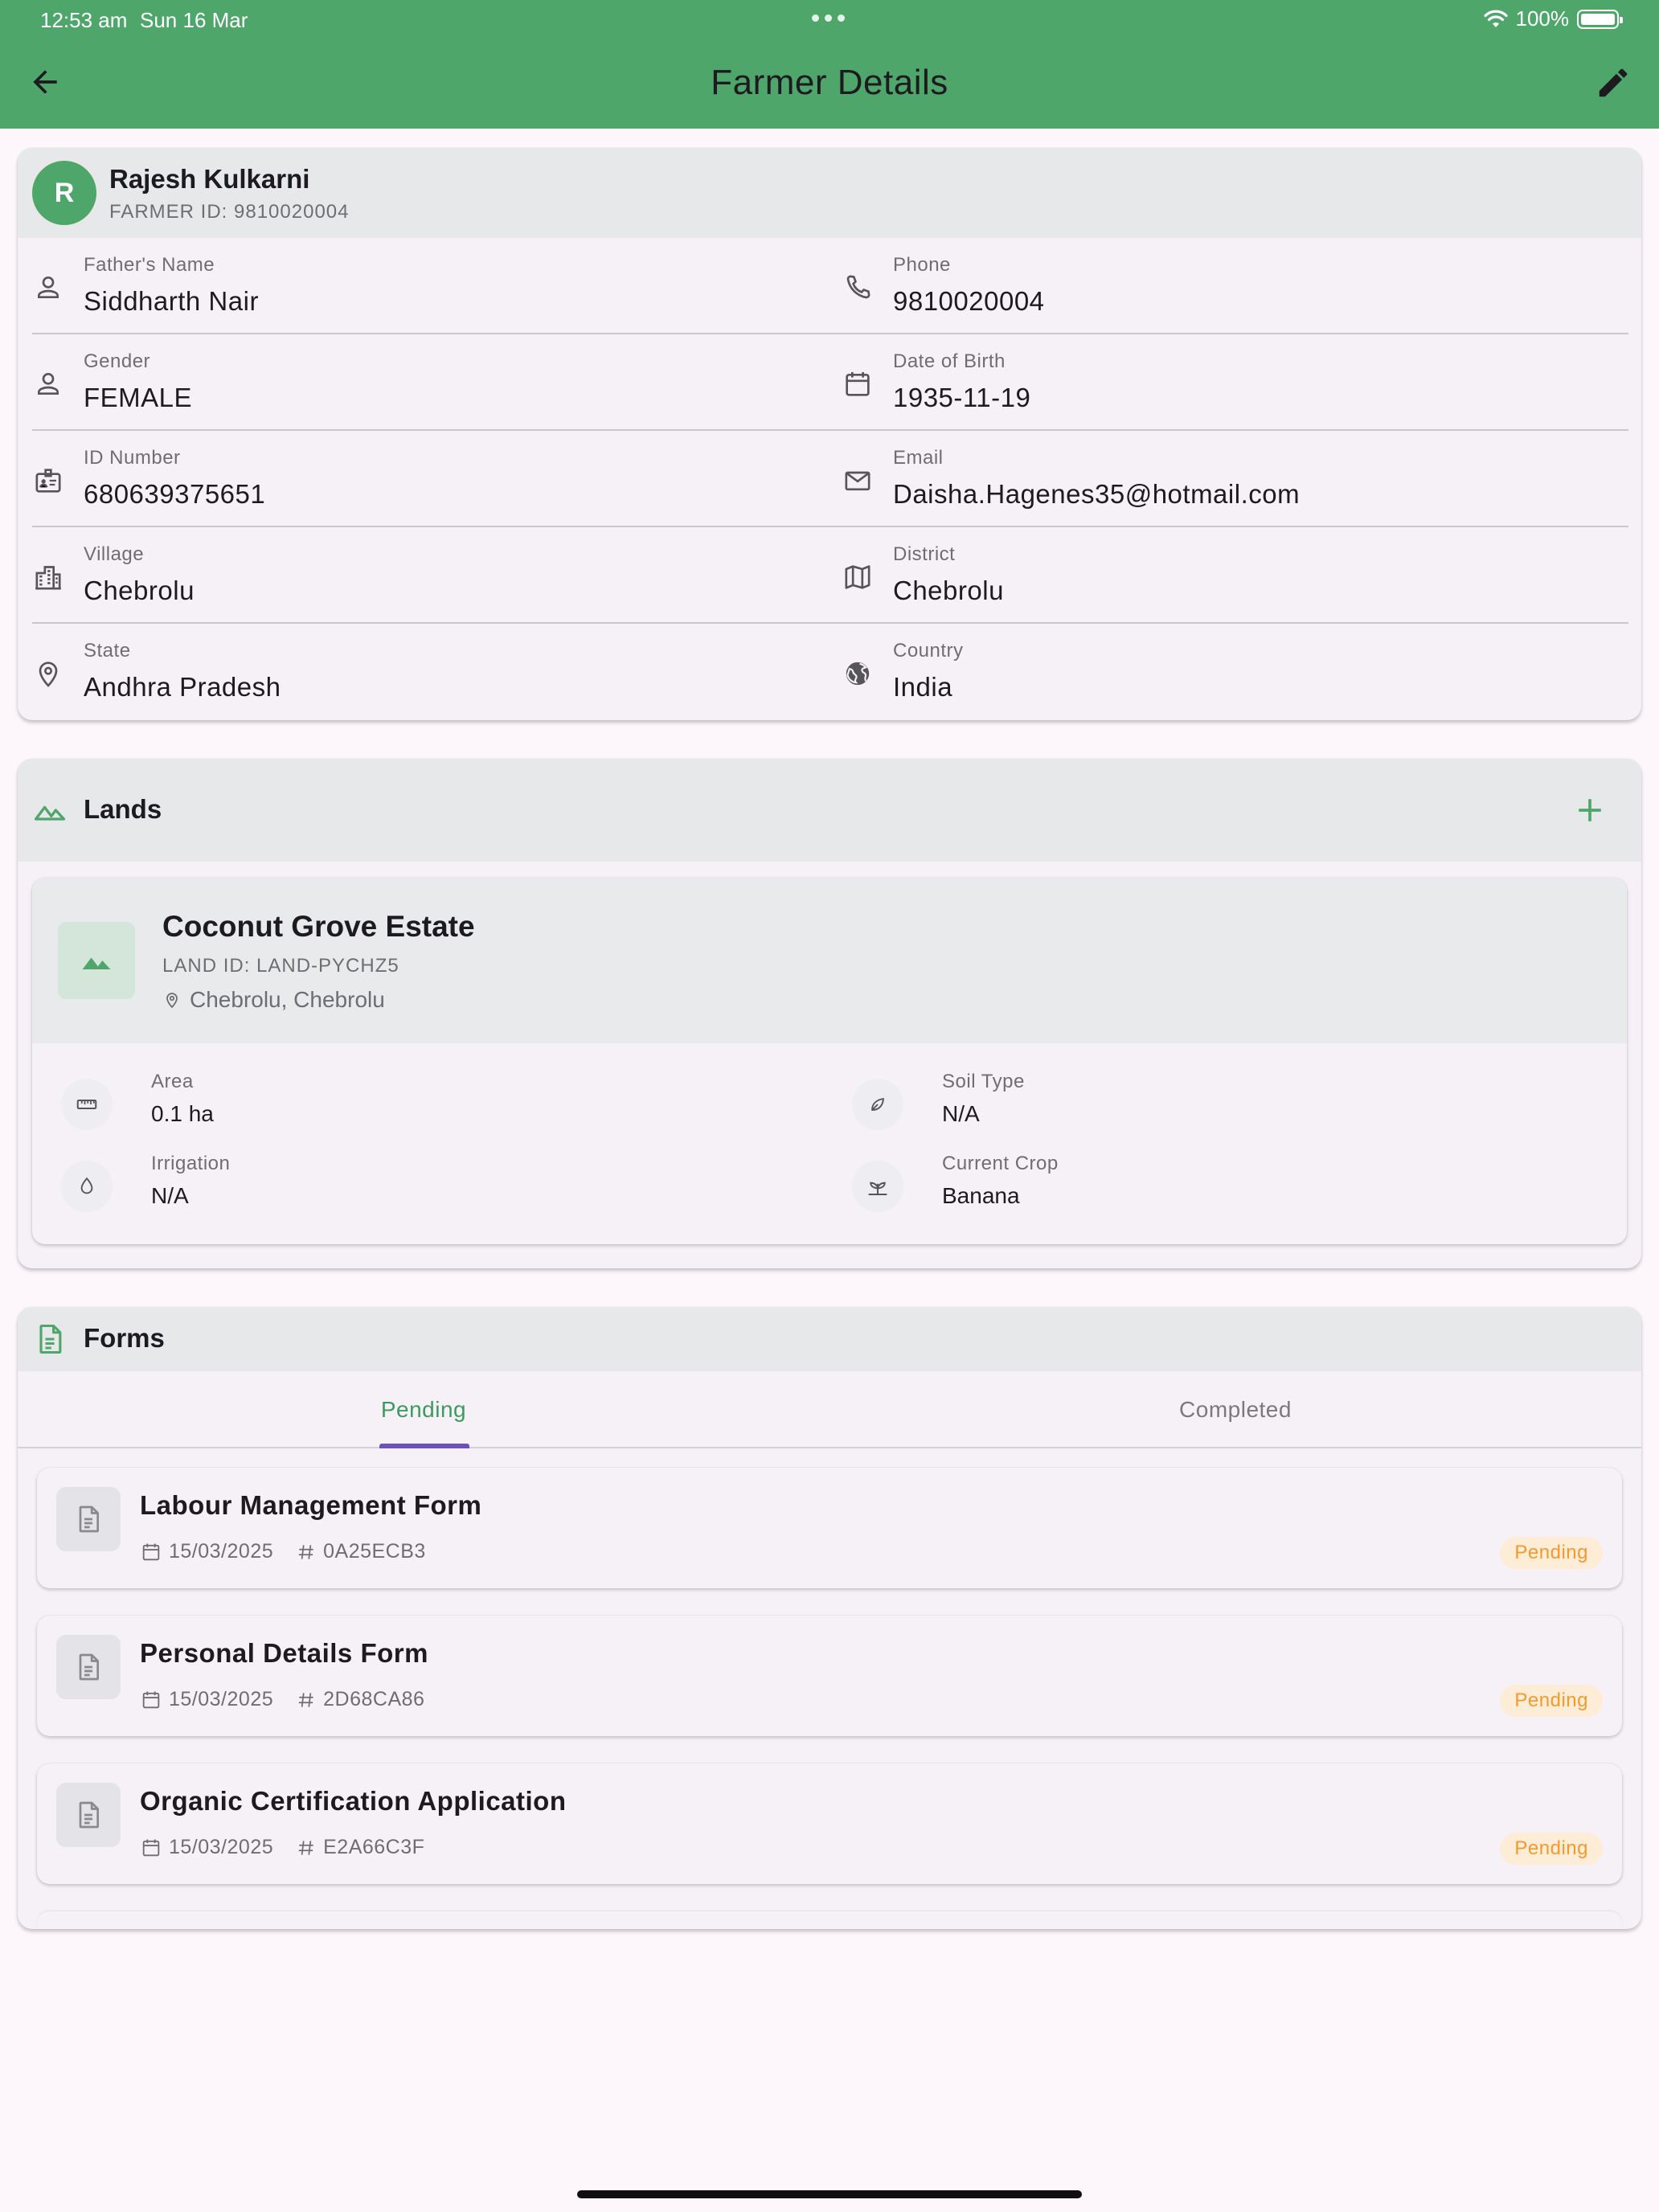  I want to click on attr-label: Current Crop, so click(1000, 1163).